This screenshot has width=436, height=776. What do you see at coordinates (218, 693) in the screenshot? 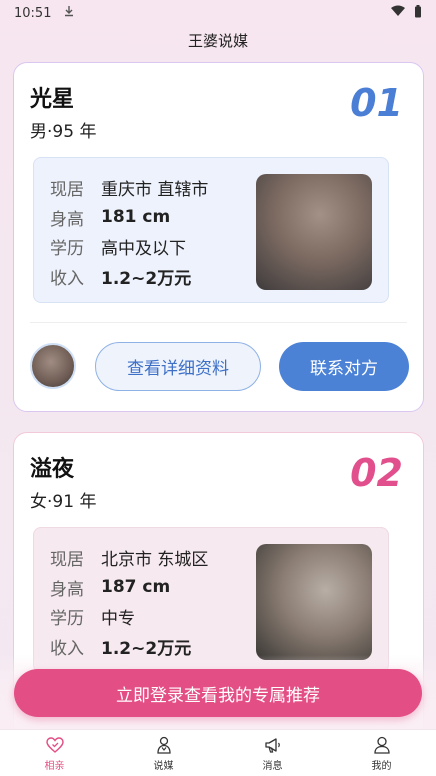
I see `login-cta-button: 立即登录查看我的专属推荐` at bounding box center [218, 693].